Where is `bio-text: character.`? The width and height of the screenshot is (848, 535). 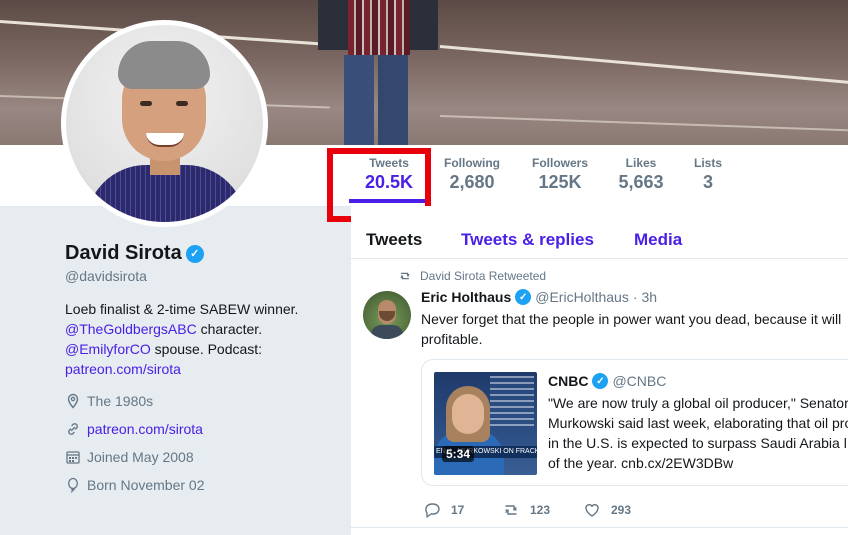 bio-text: character. is located at coordinates (229, 329).